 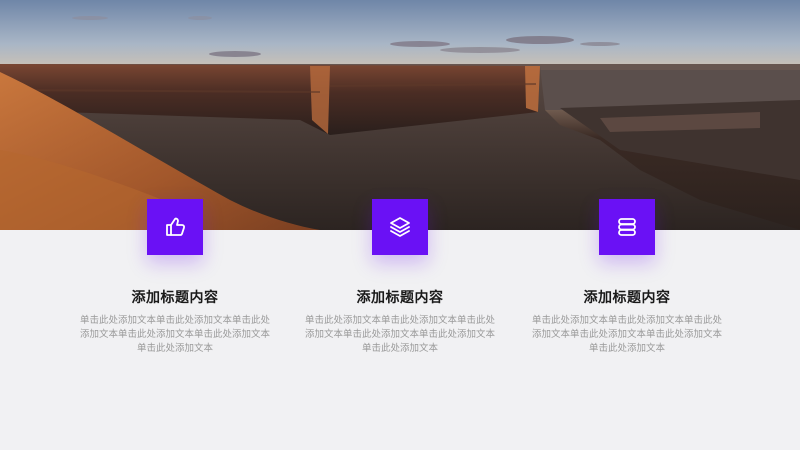 I want to click on thumbs-up-icon, so click(x=176, y=226).